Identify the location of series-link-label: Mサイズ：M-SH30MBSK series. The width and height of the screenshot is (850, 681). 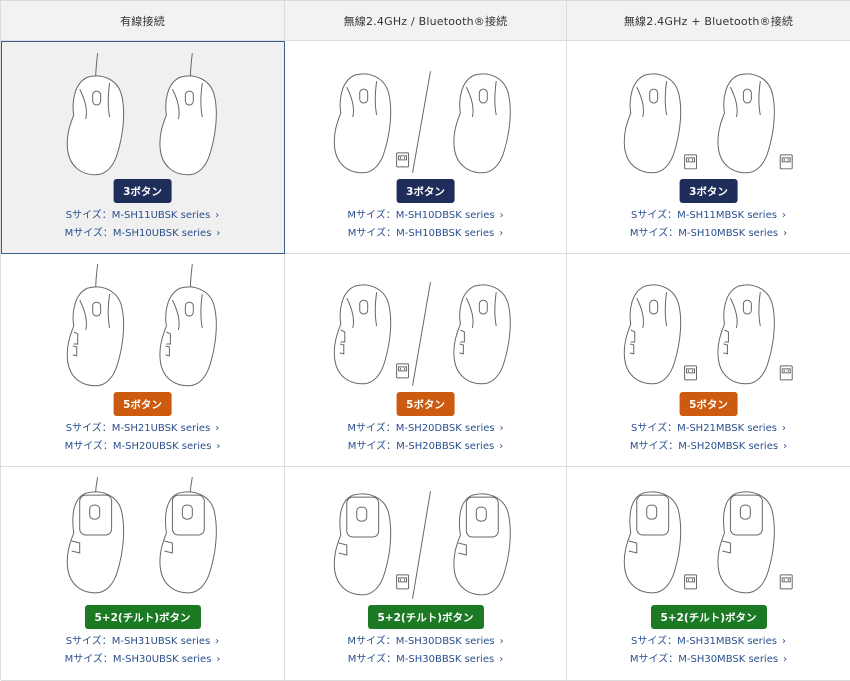
(704, 659).